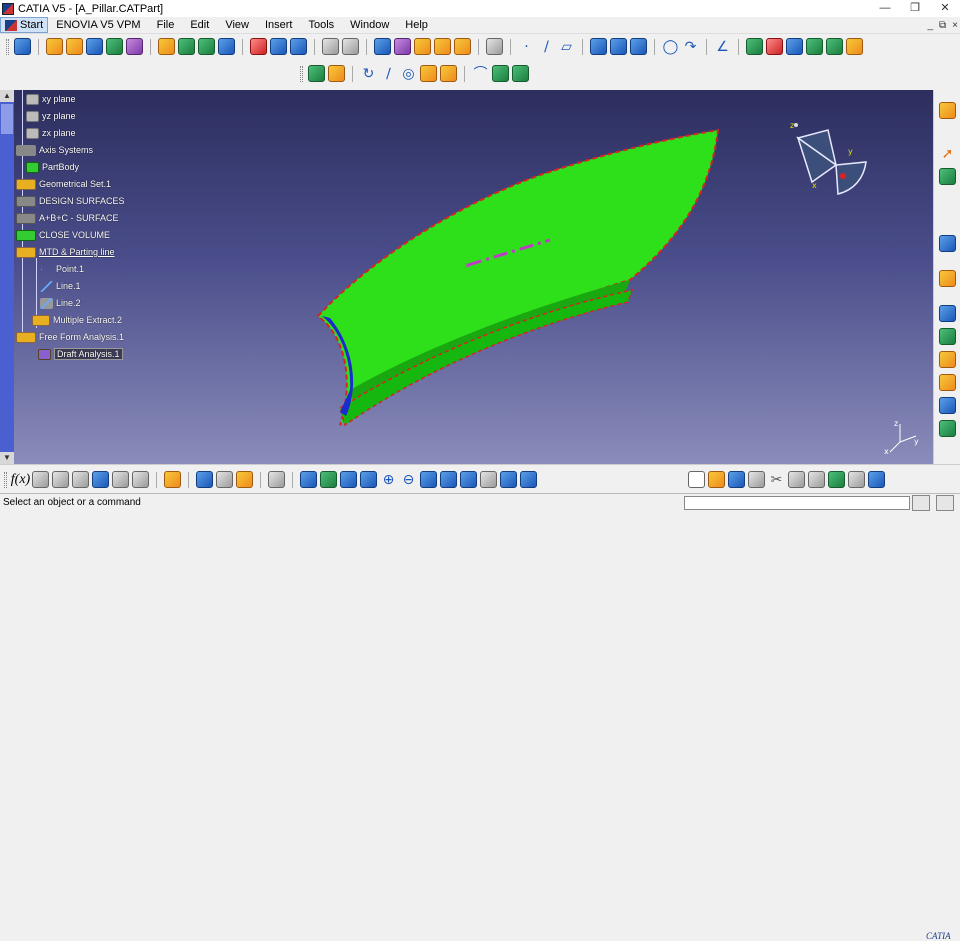  I want to click on doc-restore-button: ⧉, so click(942, 25).